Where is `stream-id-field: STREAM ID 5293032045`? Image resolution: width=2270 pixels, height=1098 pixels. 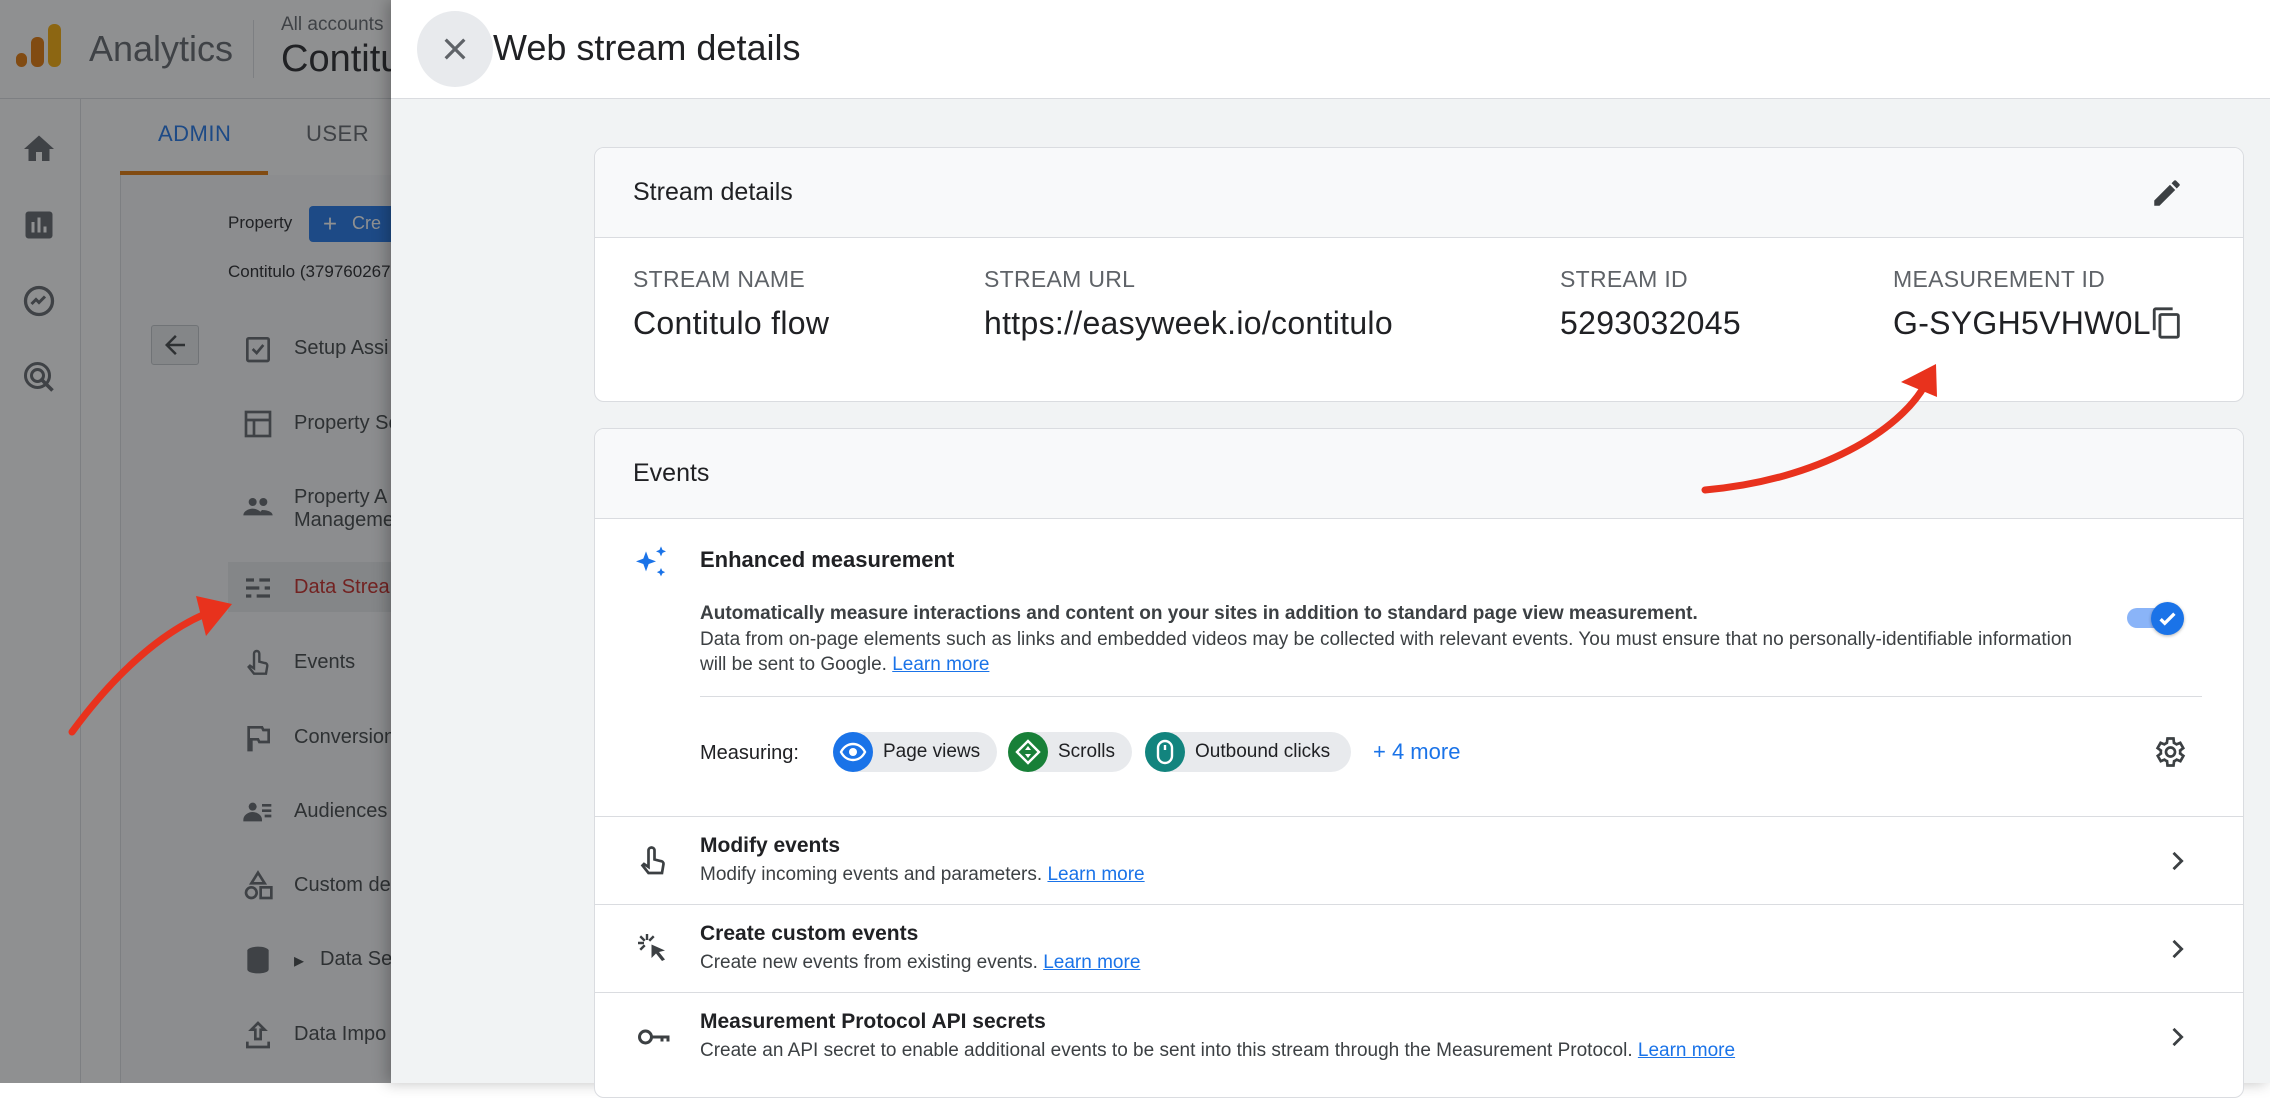 stream-id-field: STREAM ID 5293032045 is located at coordinates (1650, 304).